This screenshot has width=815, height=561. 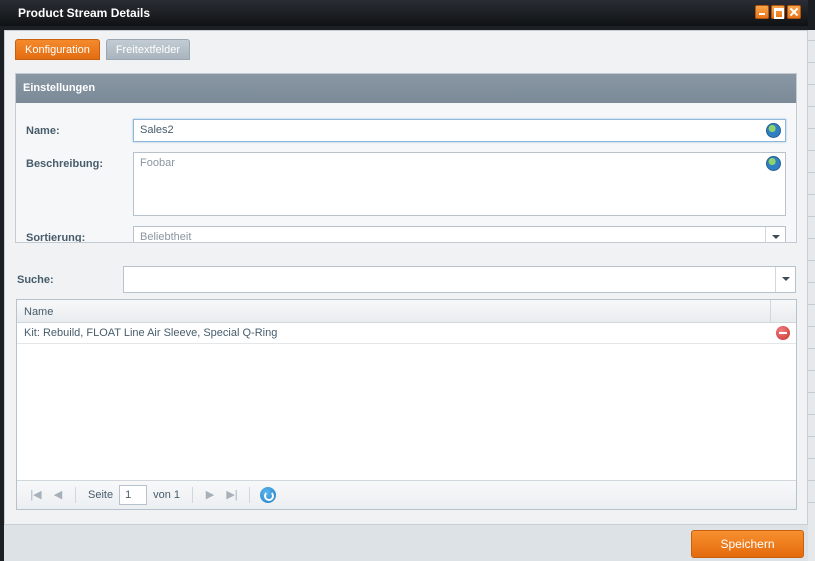 What do you see at coordinates (101, 495) in the screenshot?
I see `page-label: Seite` at bounding box center [101, 495].